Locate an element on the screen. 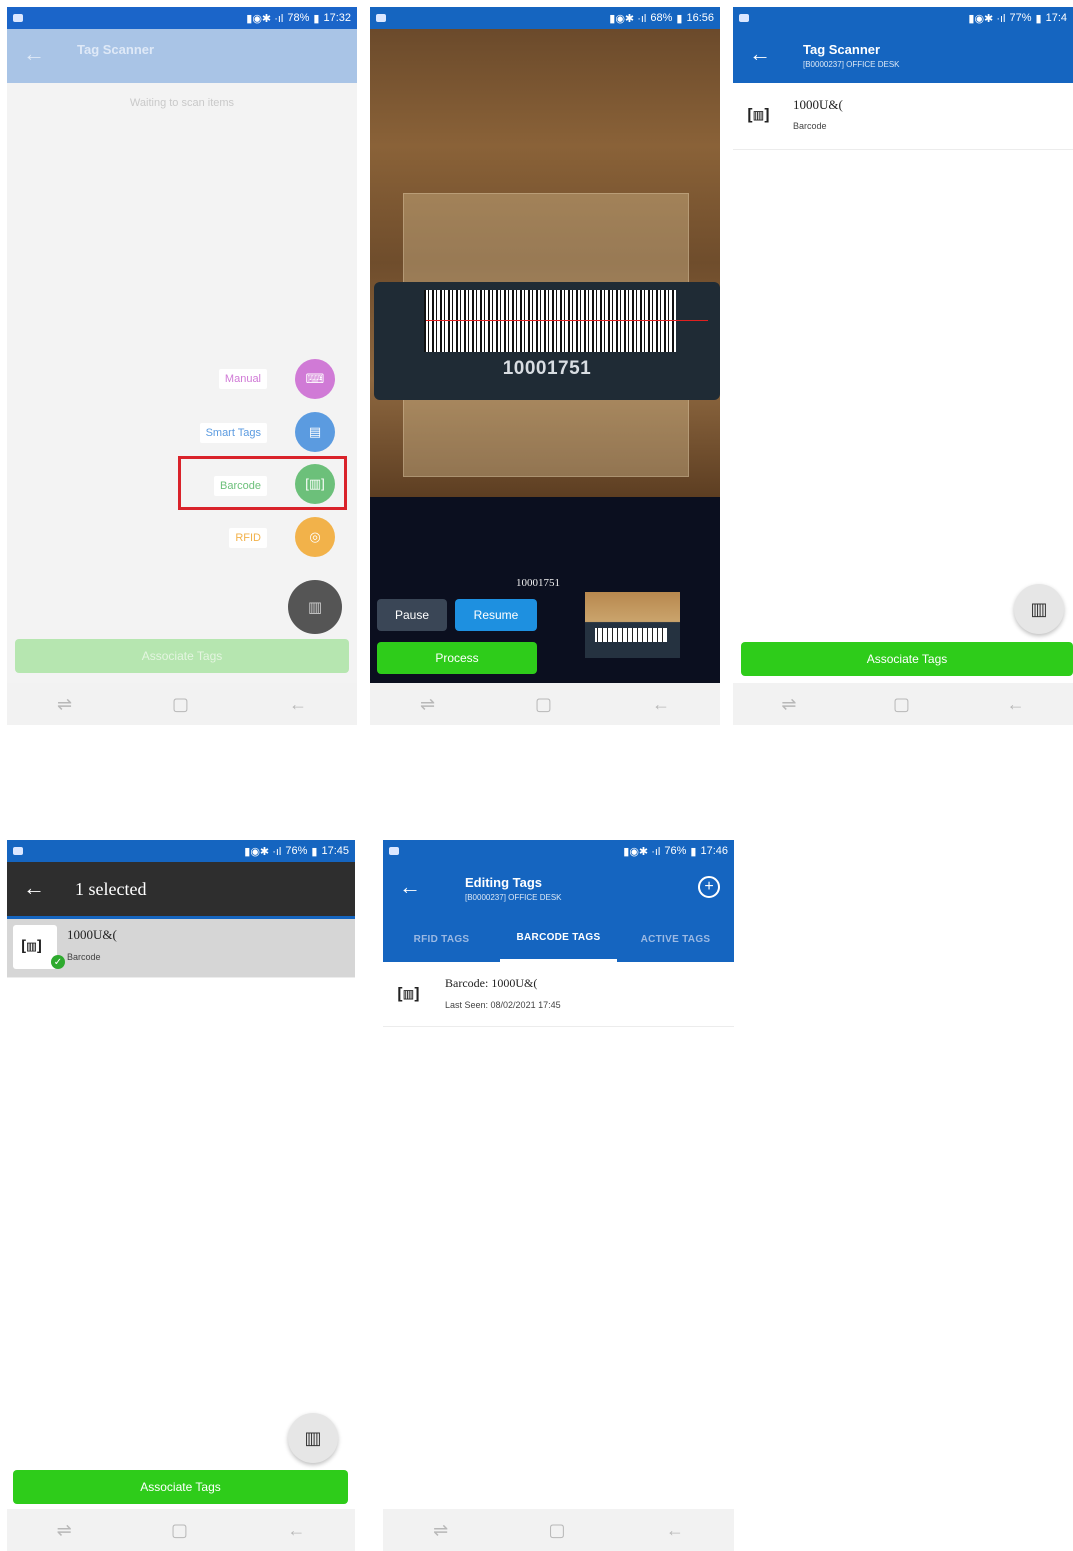 This screenshot has height=1551, width=1073. status-bar: ▮◉✱ ·ıl 78% ▮ 17:32 is located at coordinates (182, 18).